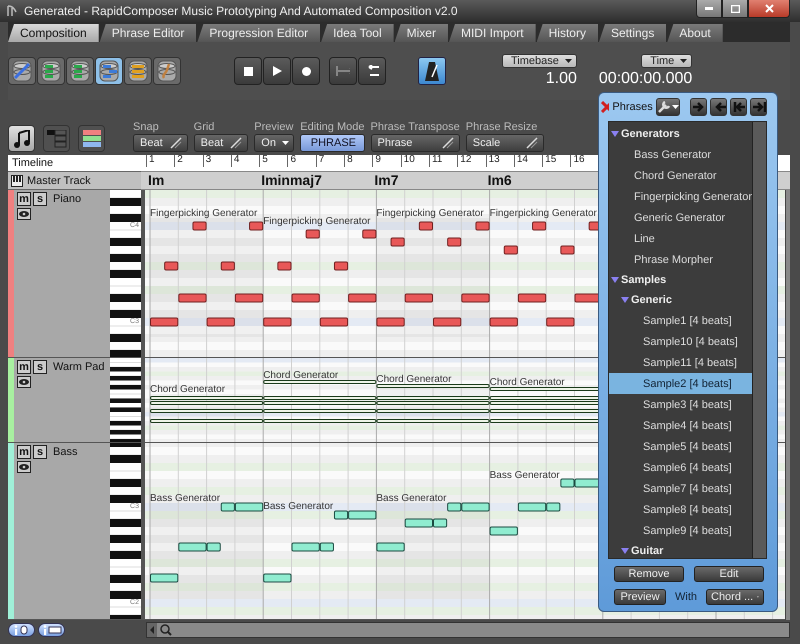 The height and width of the screenshot is (644, 800). Describe the element at coordinates (668, 107) in the screenshot. I see `wrench-dropdown` at that location.